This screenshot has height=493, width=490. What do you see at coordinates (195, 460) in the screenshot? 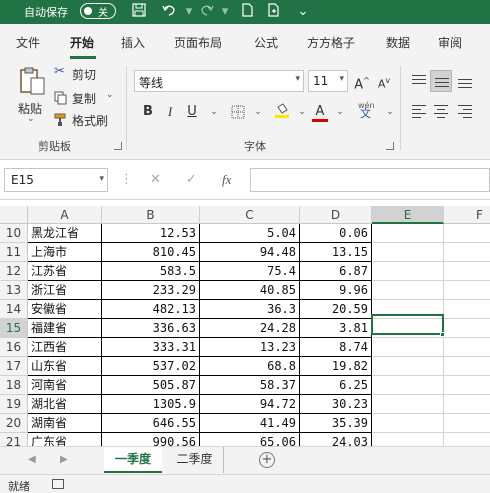
I see `sheet-tab-2: 二季度` at bounding box center [195, 460].